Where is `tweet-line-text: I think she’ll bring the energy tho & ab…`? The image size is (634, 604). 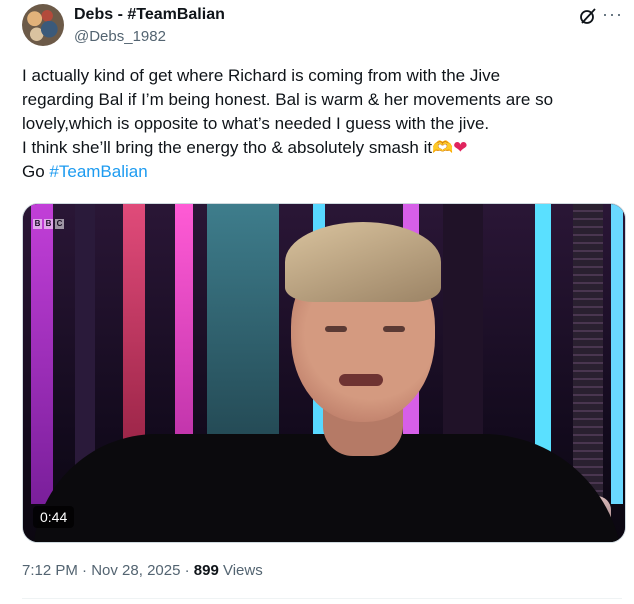
tweet-line-text: I think she’ll bring the energy tho & ab… is located at coordinates (227, 147).